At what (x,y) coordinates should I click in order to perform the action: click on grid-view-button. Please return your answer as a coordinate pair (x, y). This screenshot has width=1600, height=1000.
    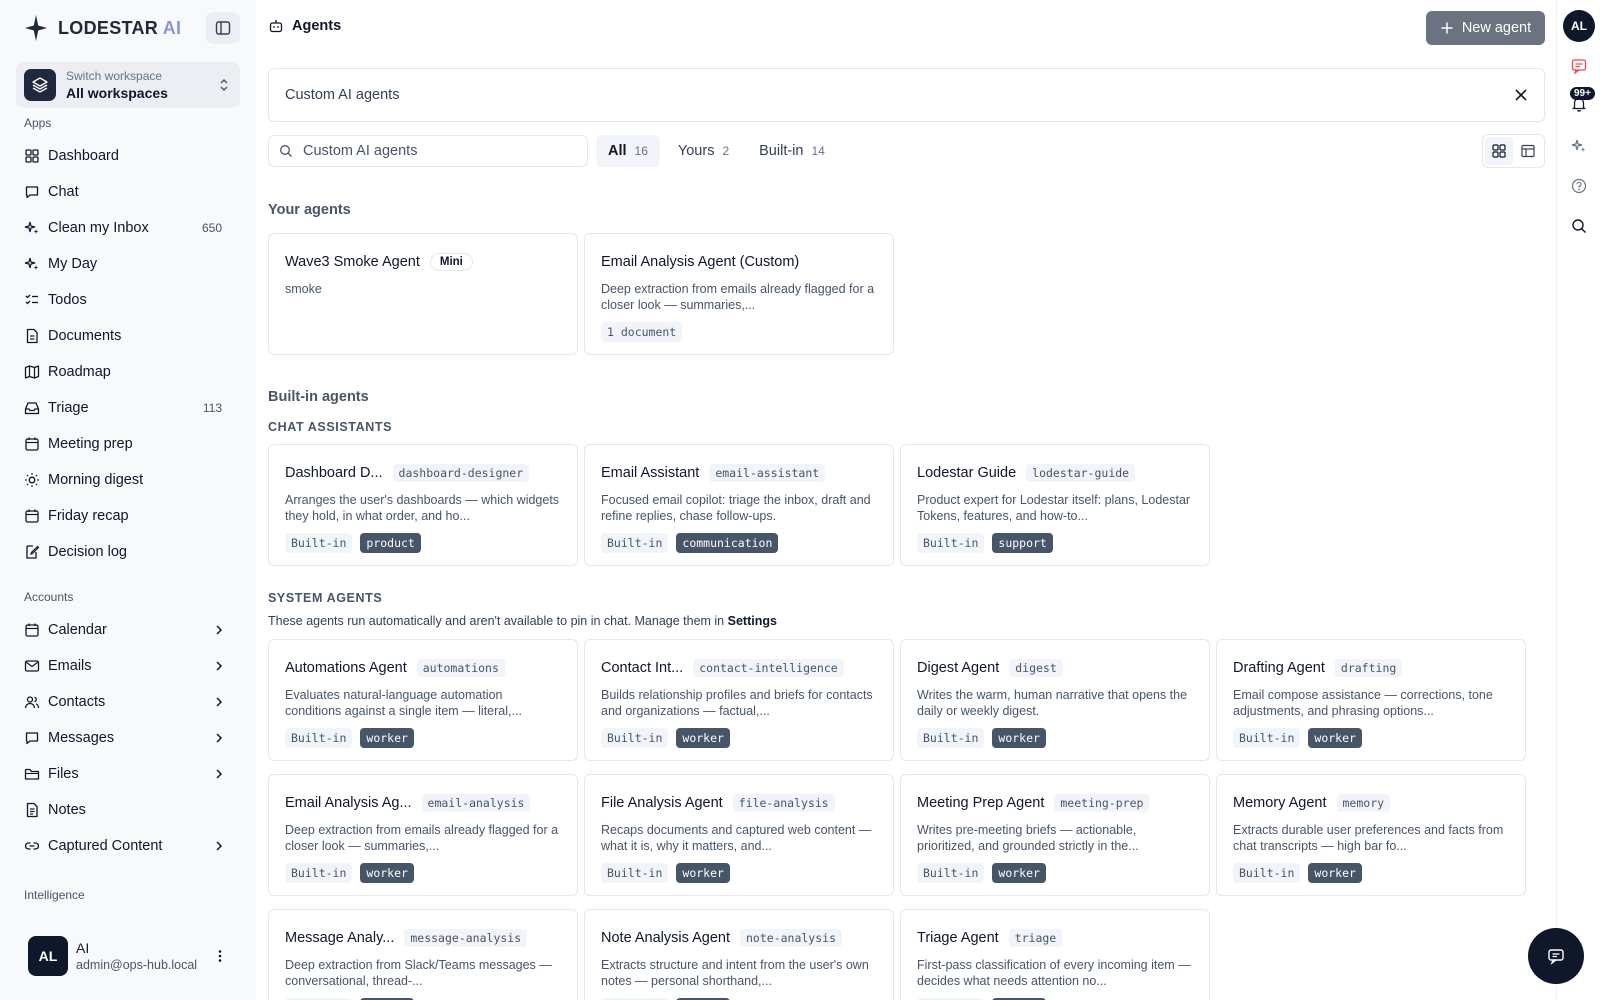
    Looking at the image, I should click on (1499, 151).